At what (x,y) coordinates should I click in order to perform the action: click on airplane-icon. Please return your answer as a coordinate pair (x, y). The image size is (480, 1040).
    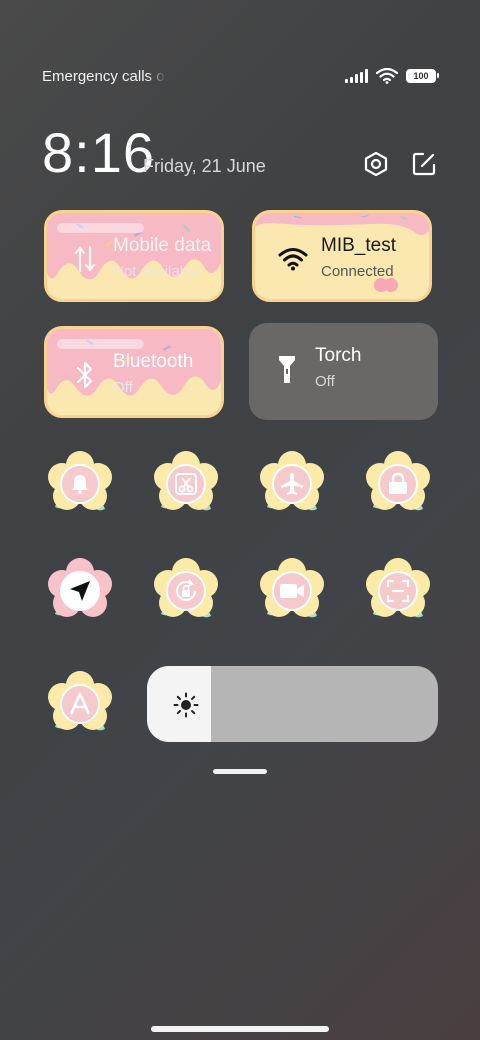
    Looking at the image, I should click on (292, 484).